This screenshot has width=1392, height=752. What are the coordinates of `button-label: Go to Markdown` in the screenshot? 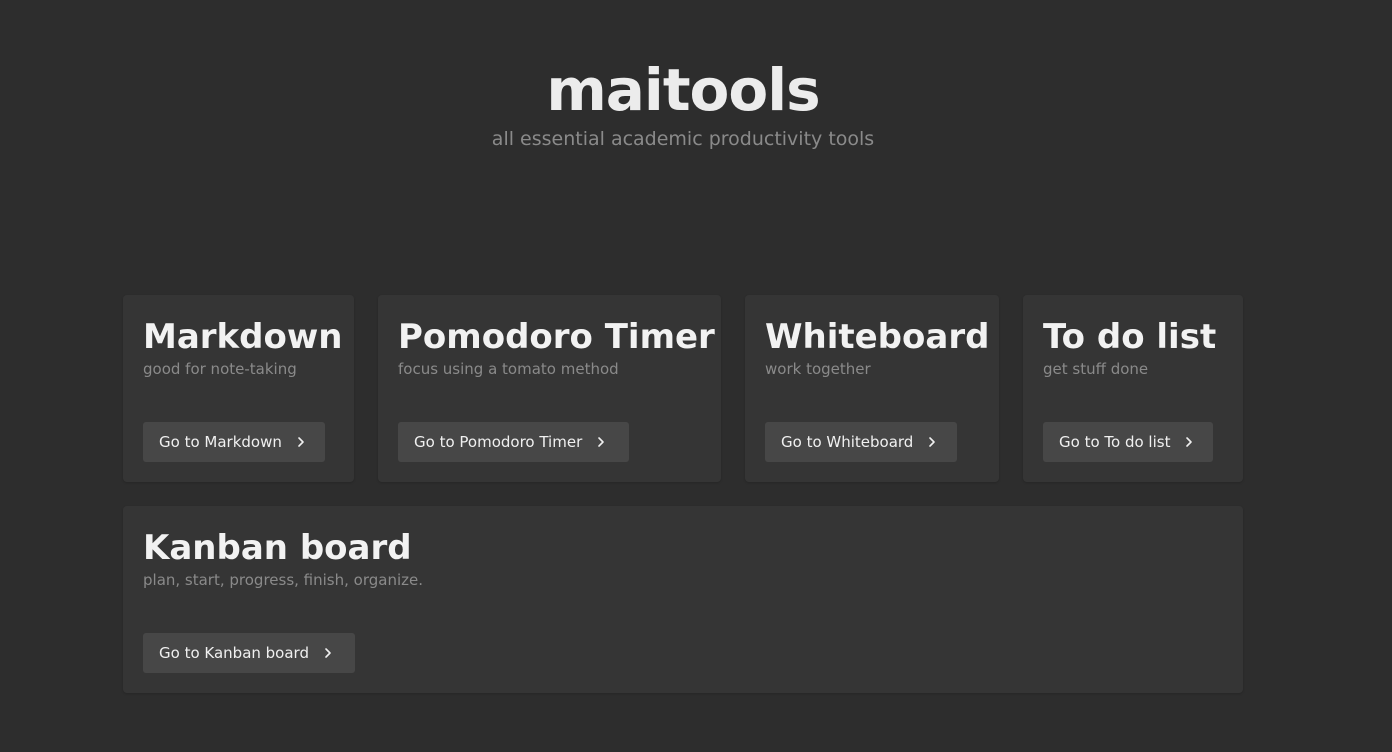 It's located at (220, 442).